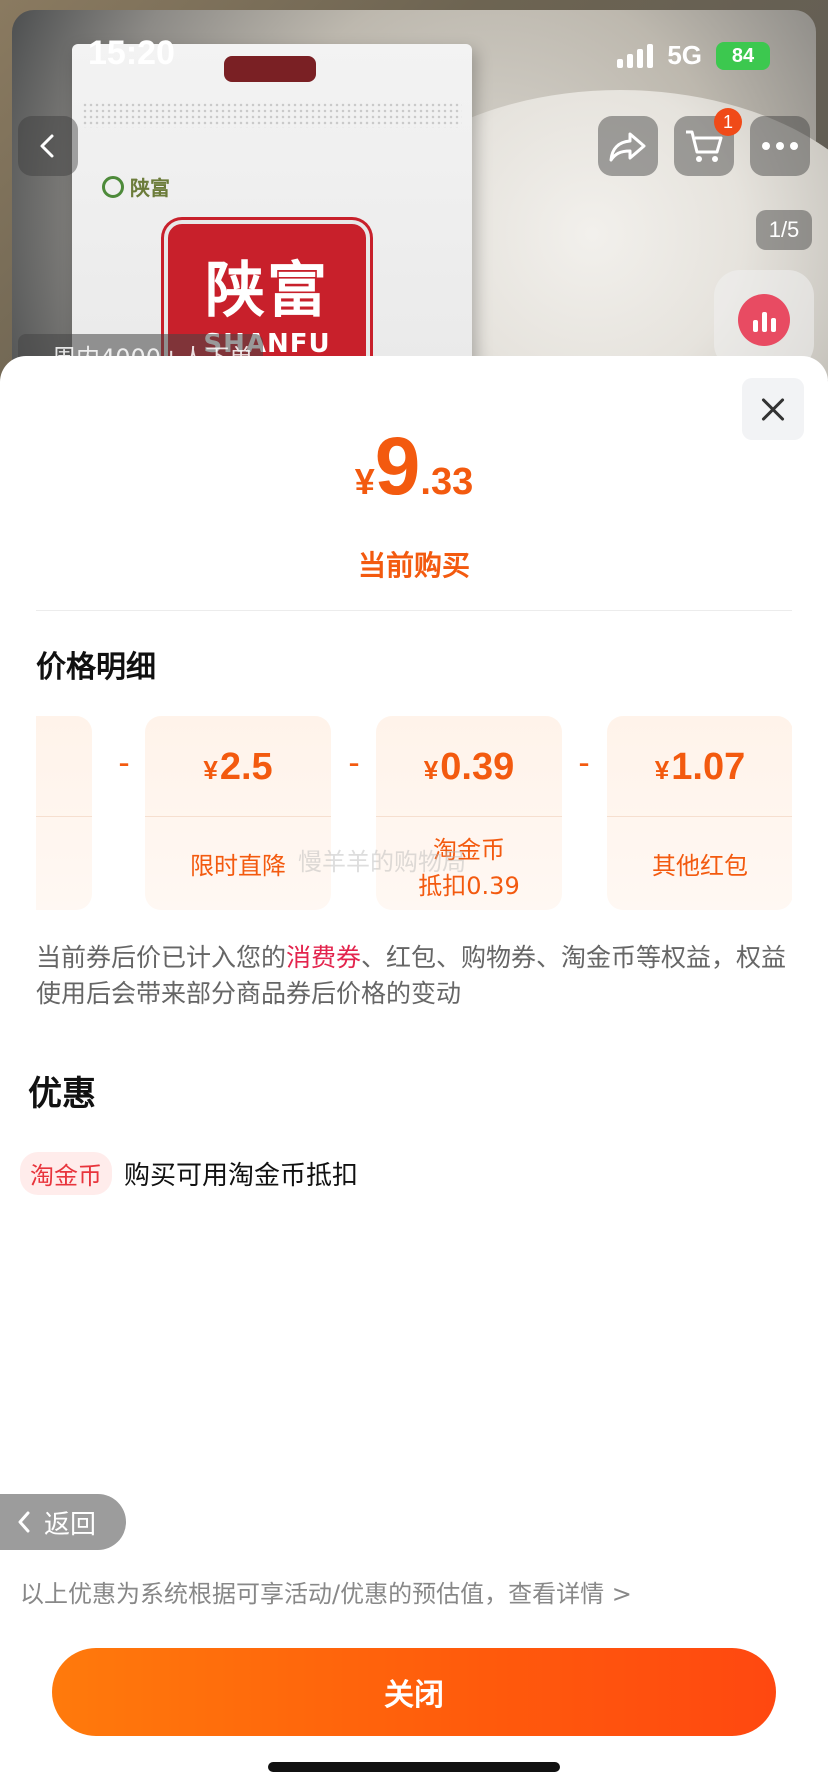  I want to click on discount-title: 优惠, so click(62, 1094).